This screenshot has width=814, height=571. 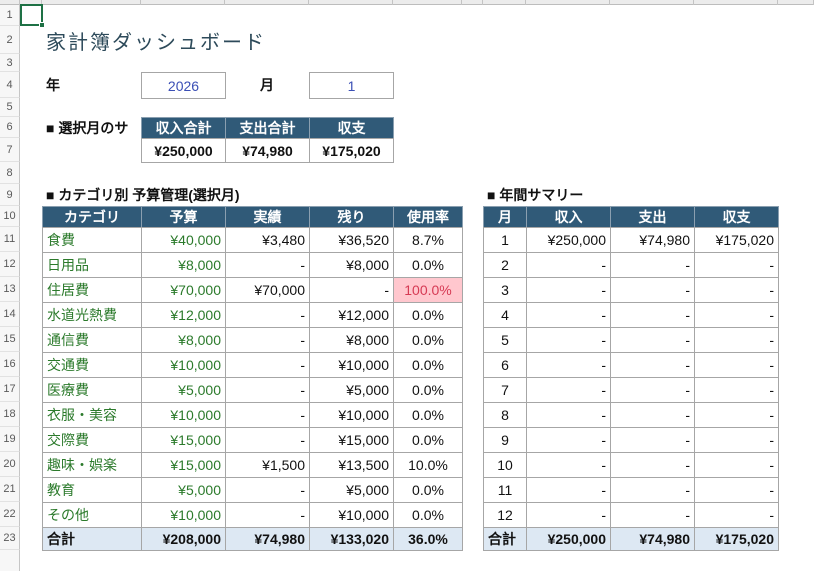 I want to click on row-header: 17, so click(x=10, y=389).